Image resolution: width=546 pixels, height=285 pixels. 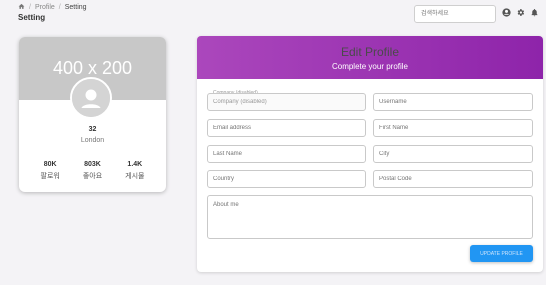 What do you see at coordinates (453, 179) in the screenshot?
I see `postal-code-field` at bounding box center [453, 179].